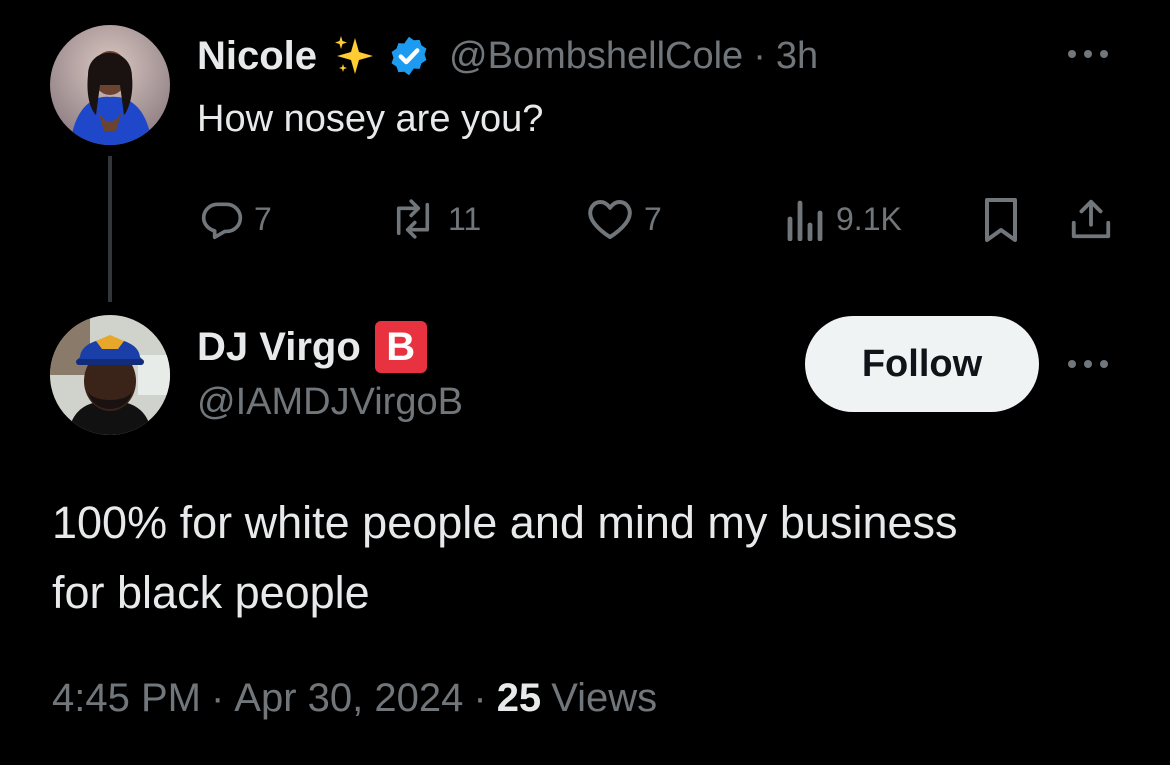  What do you see at coordinates (413, 219) in the screenshot?
I see `repost-icon` at bounding box center [413, 219].